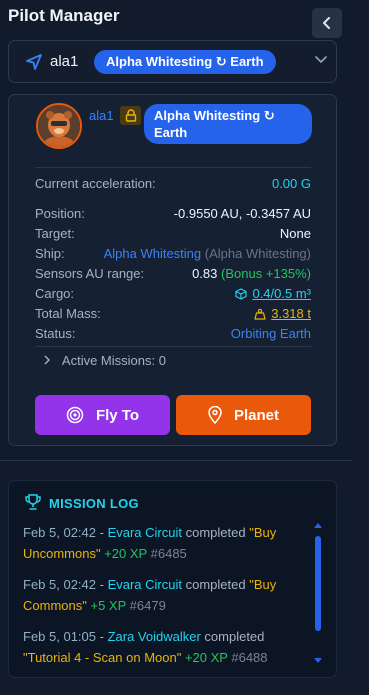  I want to click on lock-icon, so click(130, 115).